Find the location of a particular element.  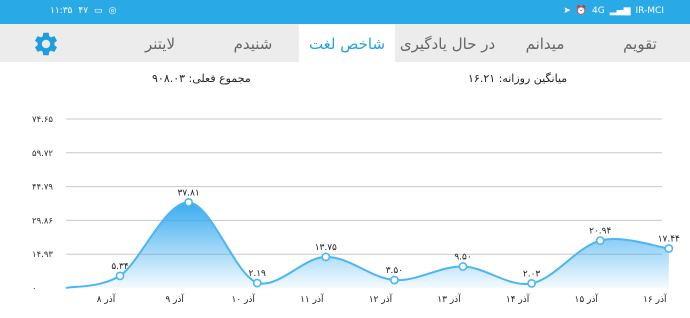

x-tick-label: ۸ آذر is located at coordinates (106, 299).